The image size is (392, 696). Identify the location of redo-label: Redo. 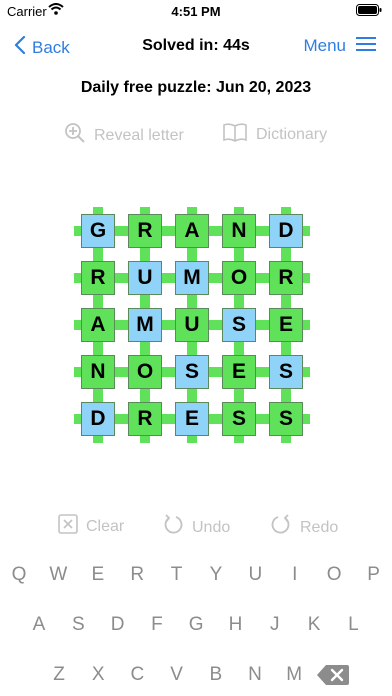
(319, 527).